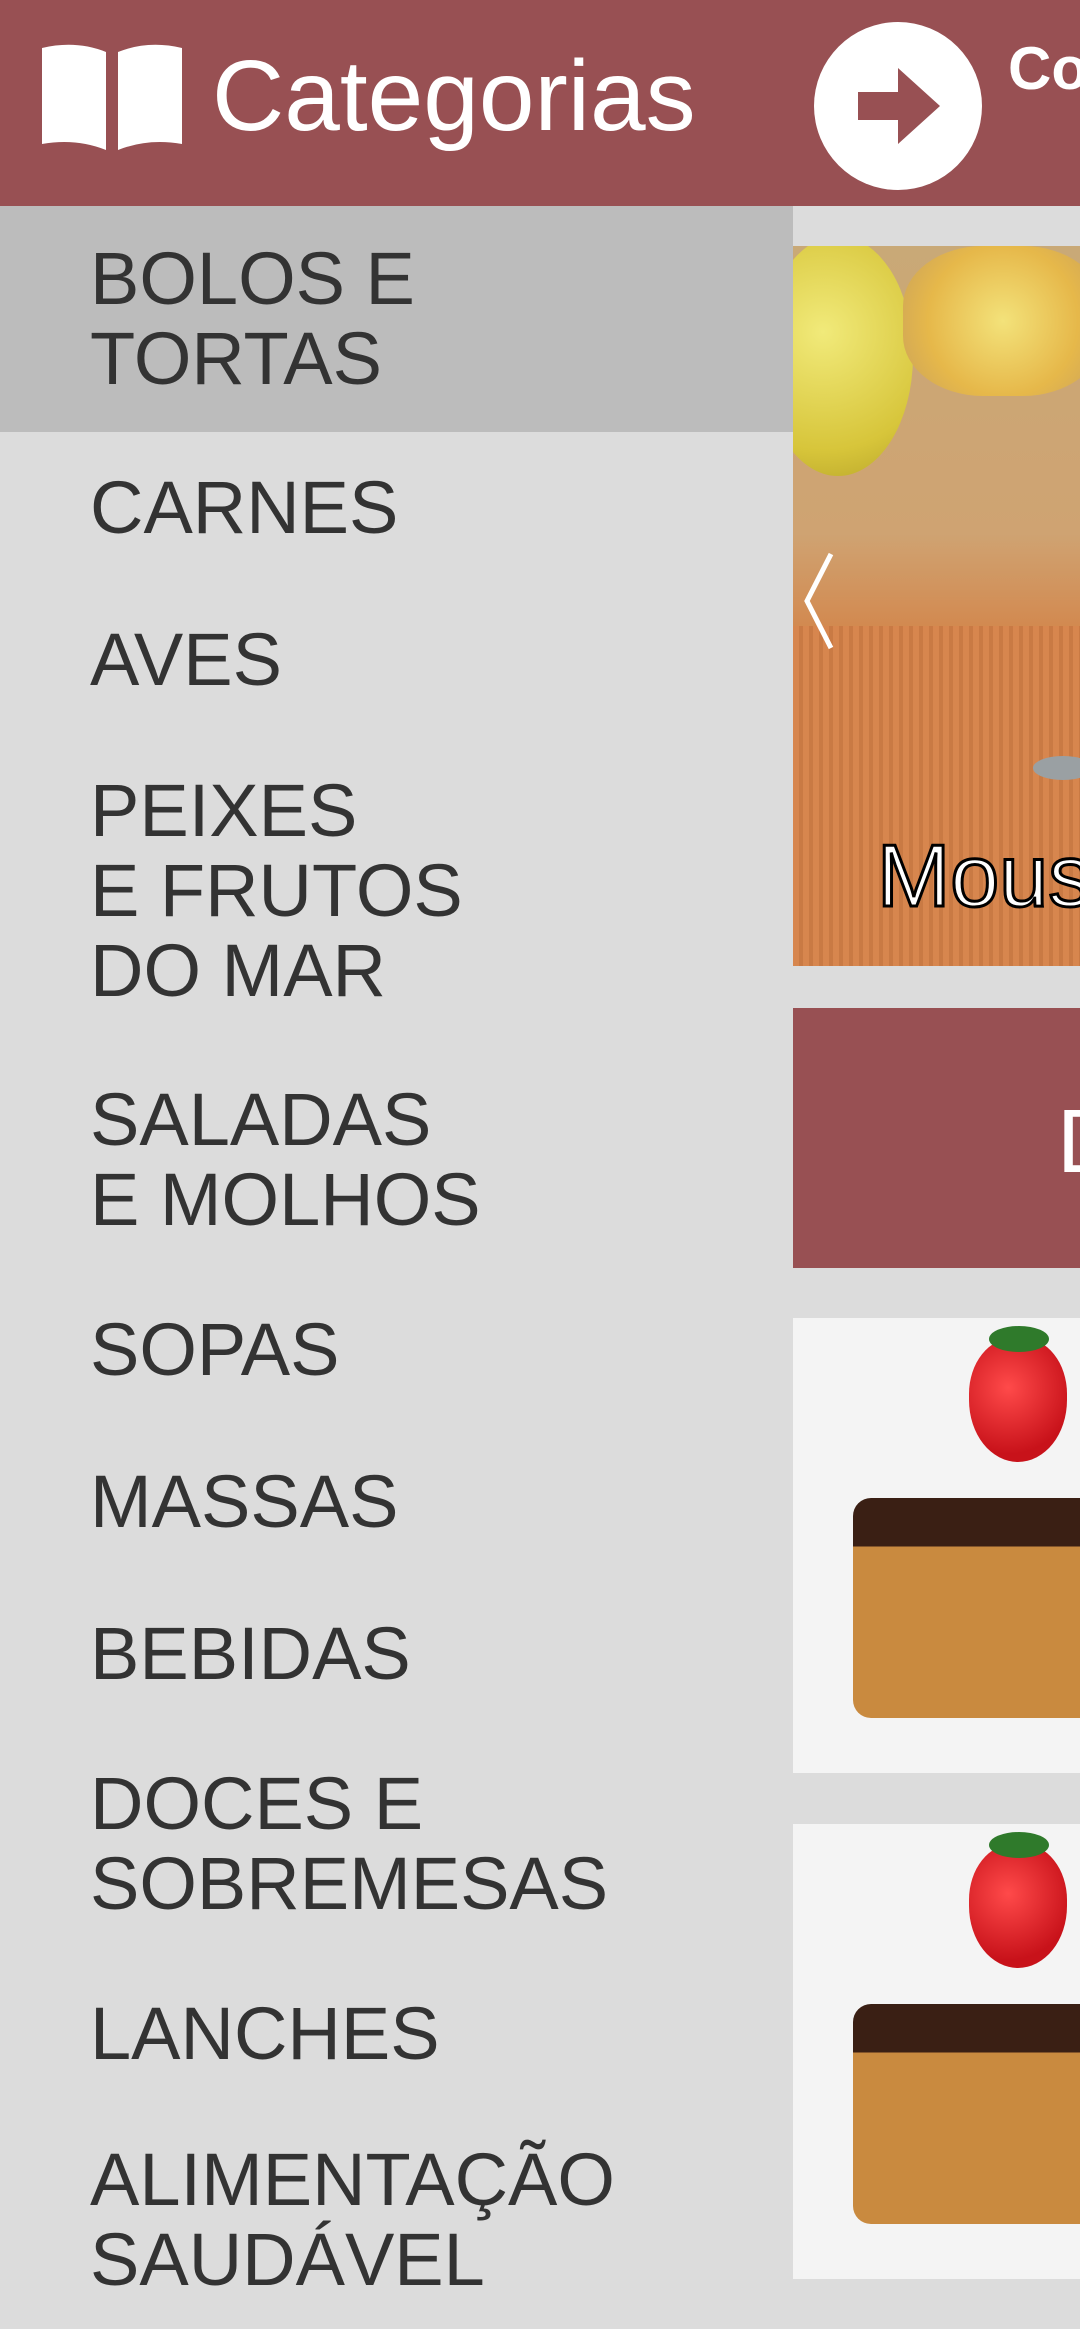 This screenshot has width=1080, height=2329. What do you see at coordinates (276, 890) in the screenshot?
I see `category-label: PEIXES E FRUTOS DO MAR` at bounding box center [276, 890].